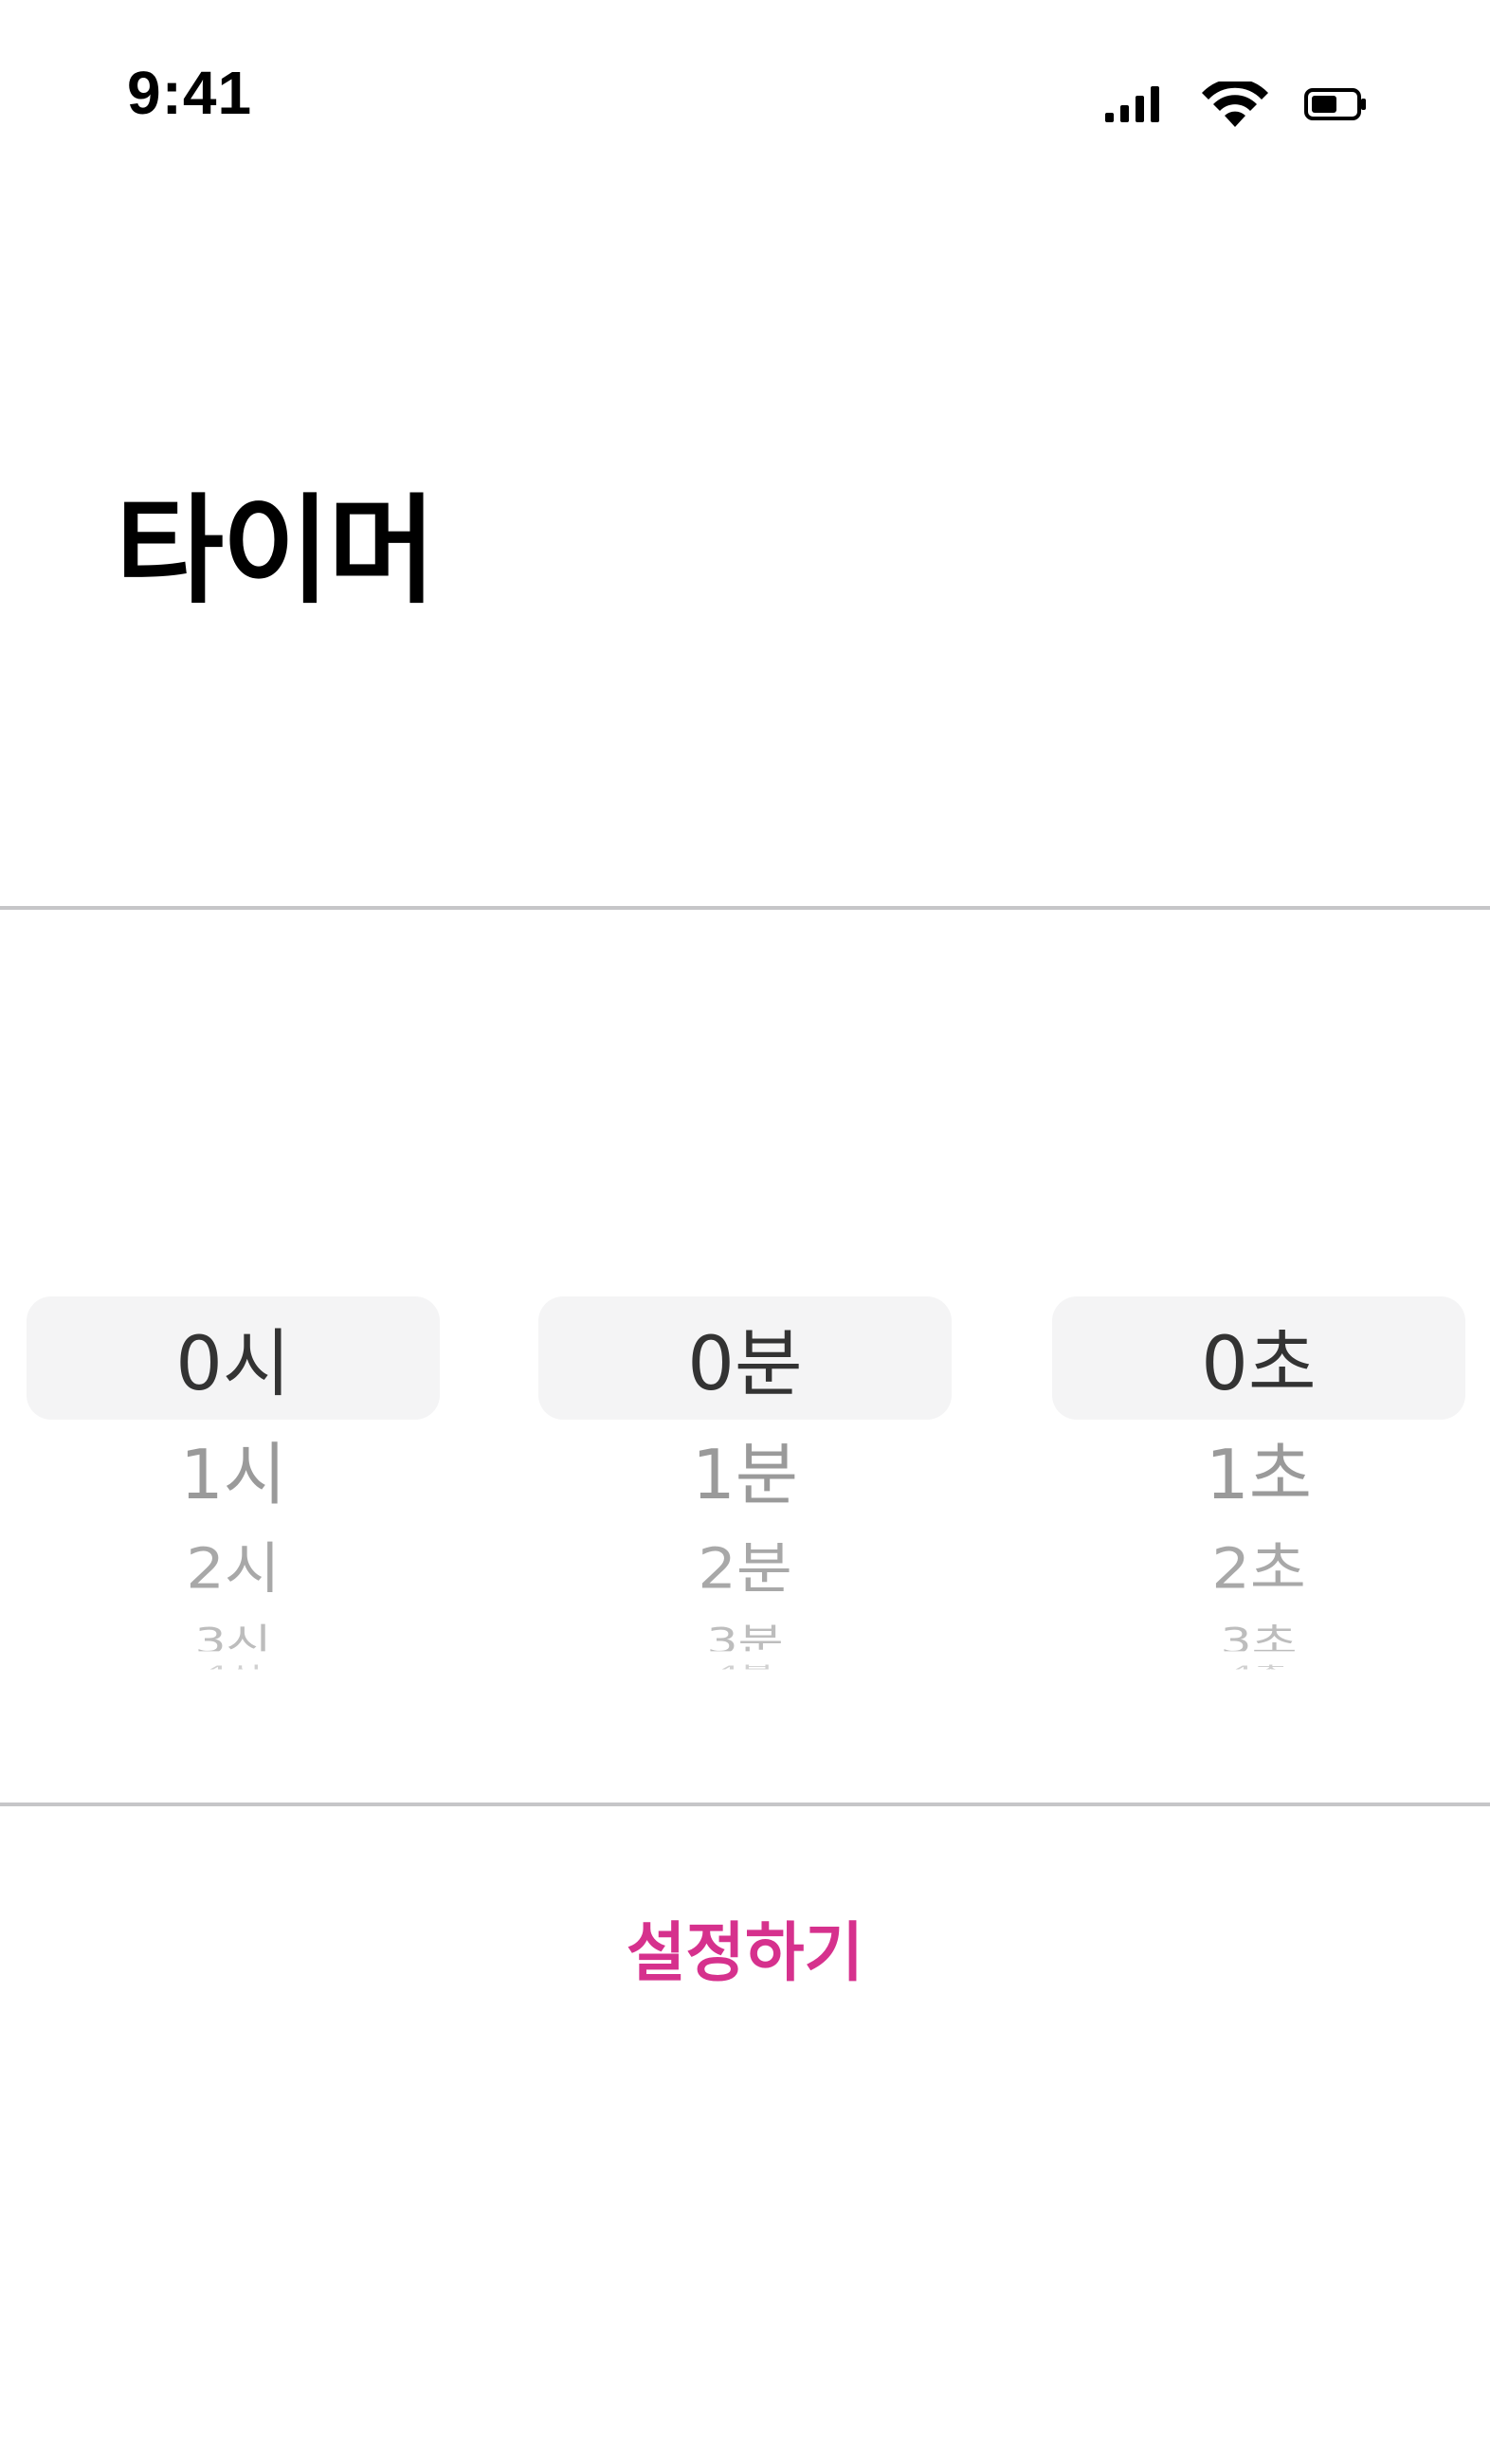 The image size is (1490, 2464). What do you see at coordinates (745, 1954) in the screenshot?
I see `set-timer-button: 설정하기` at bounding box center [745, 1954].